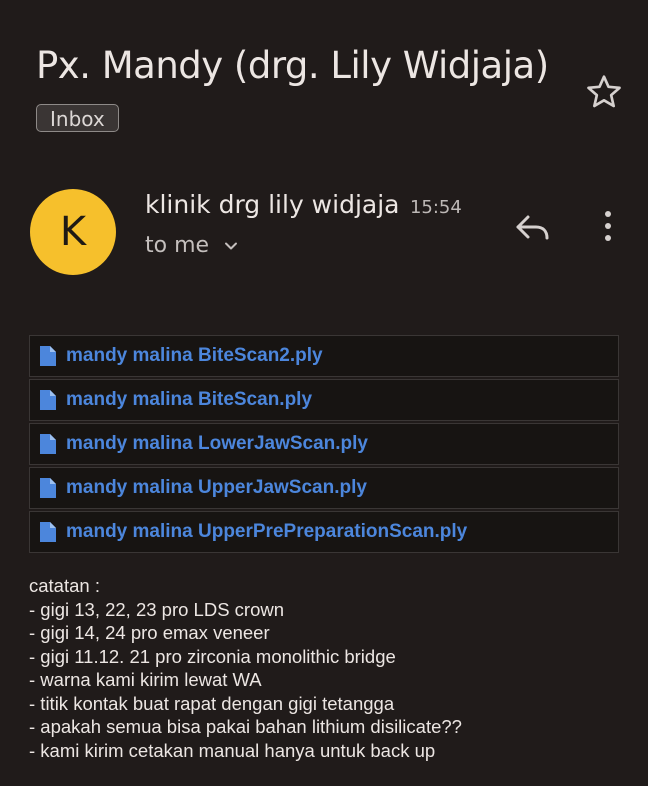  What do you see at coordinates (324, 356) in the screenshot?
I see `attachment-item: mandy malina BiteScan2.ply` at bounding box center [324, 356].